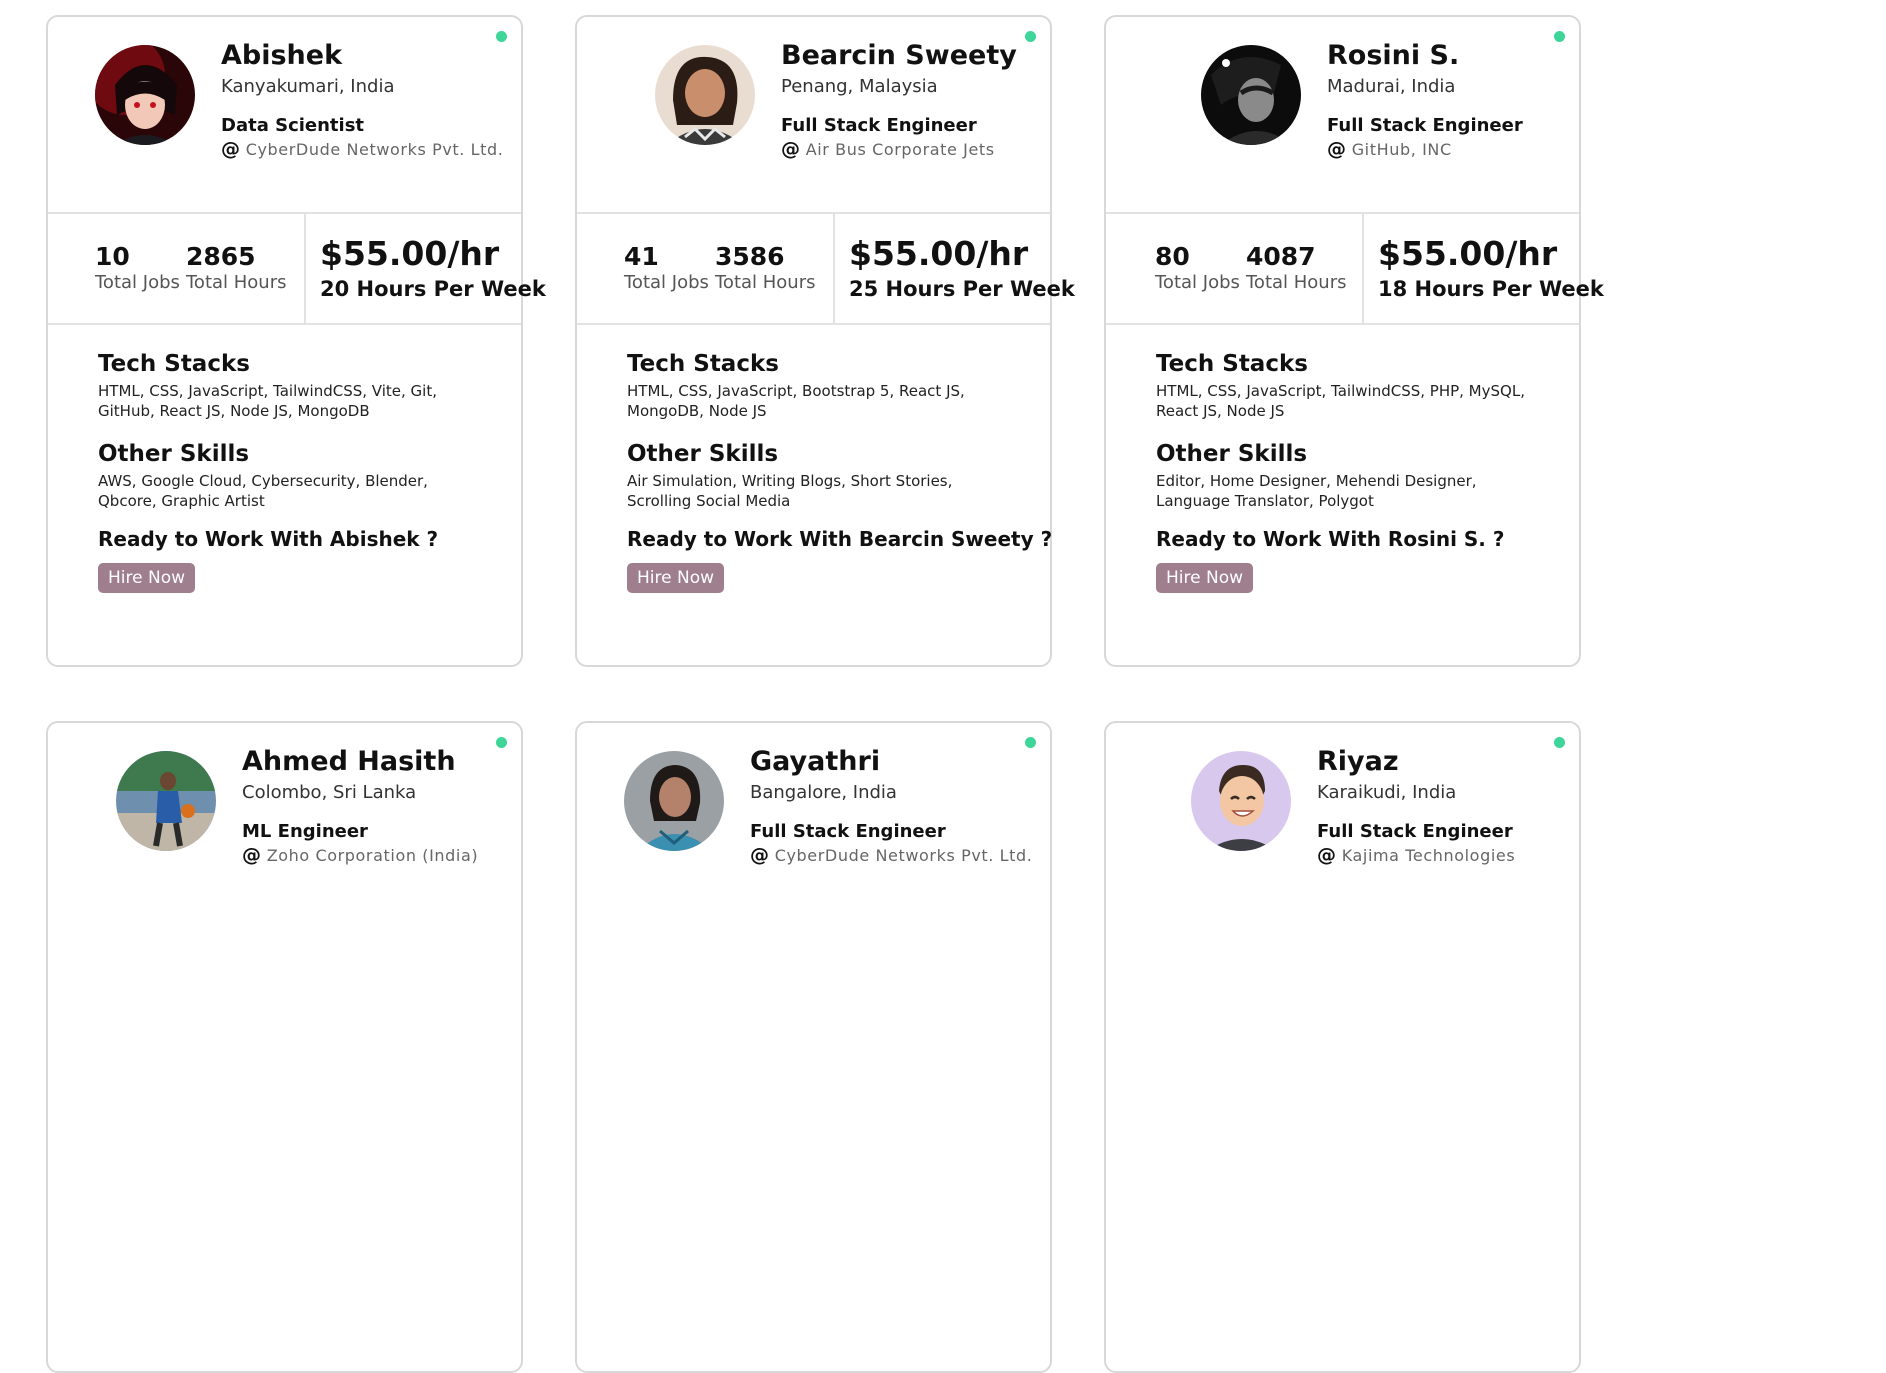  Describe the element at coordinates (1393, 55) in the screenshot. I see `profile-name: Rosini S.` at that location.